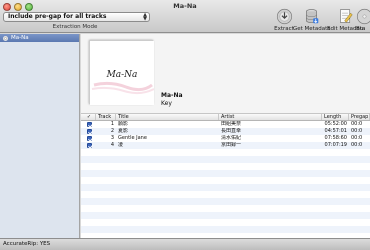 Image resolution: width=370 pixels, height=250 pixels. What do you see at coordinates (166, 103) in the screenshot?
I see `album-artist: Key` at bounding box center [166, 103].